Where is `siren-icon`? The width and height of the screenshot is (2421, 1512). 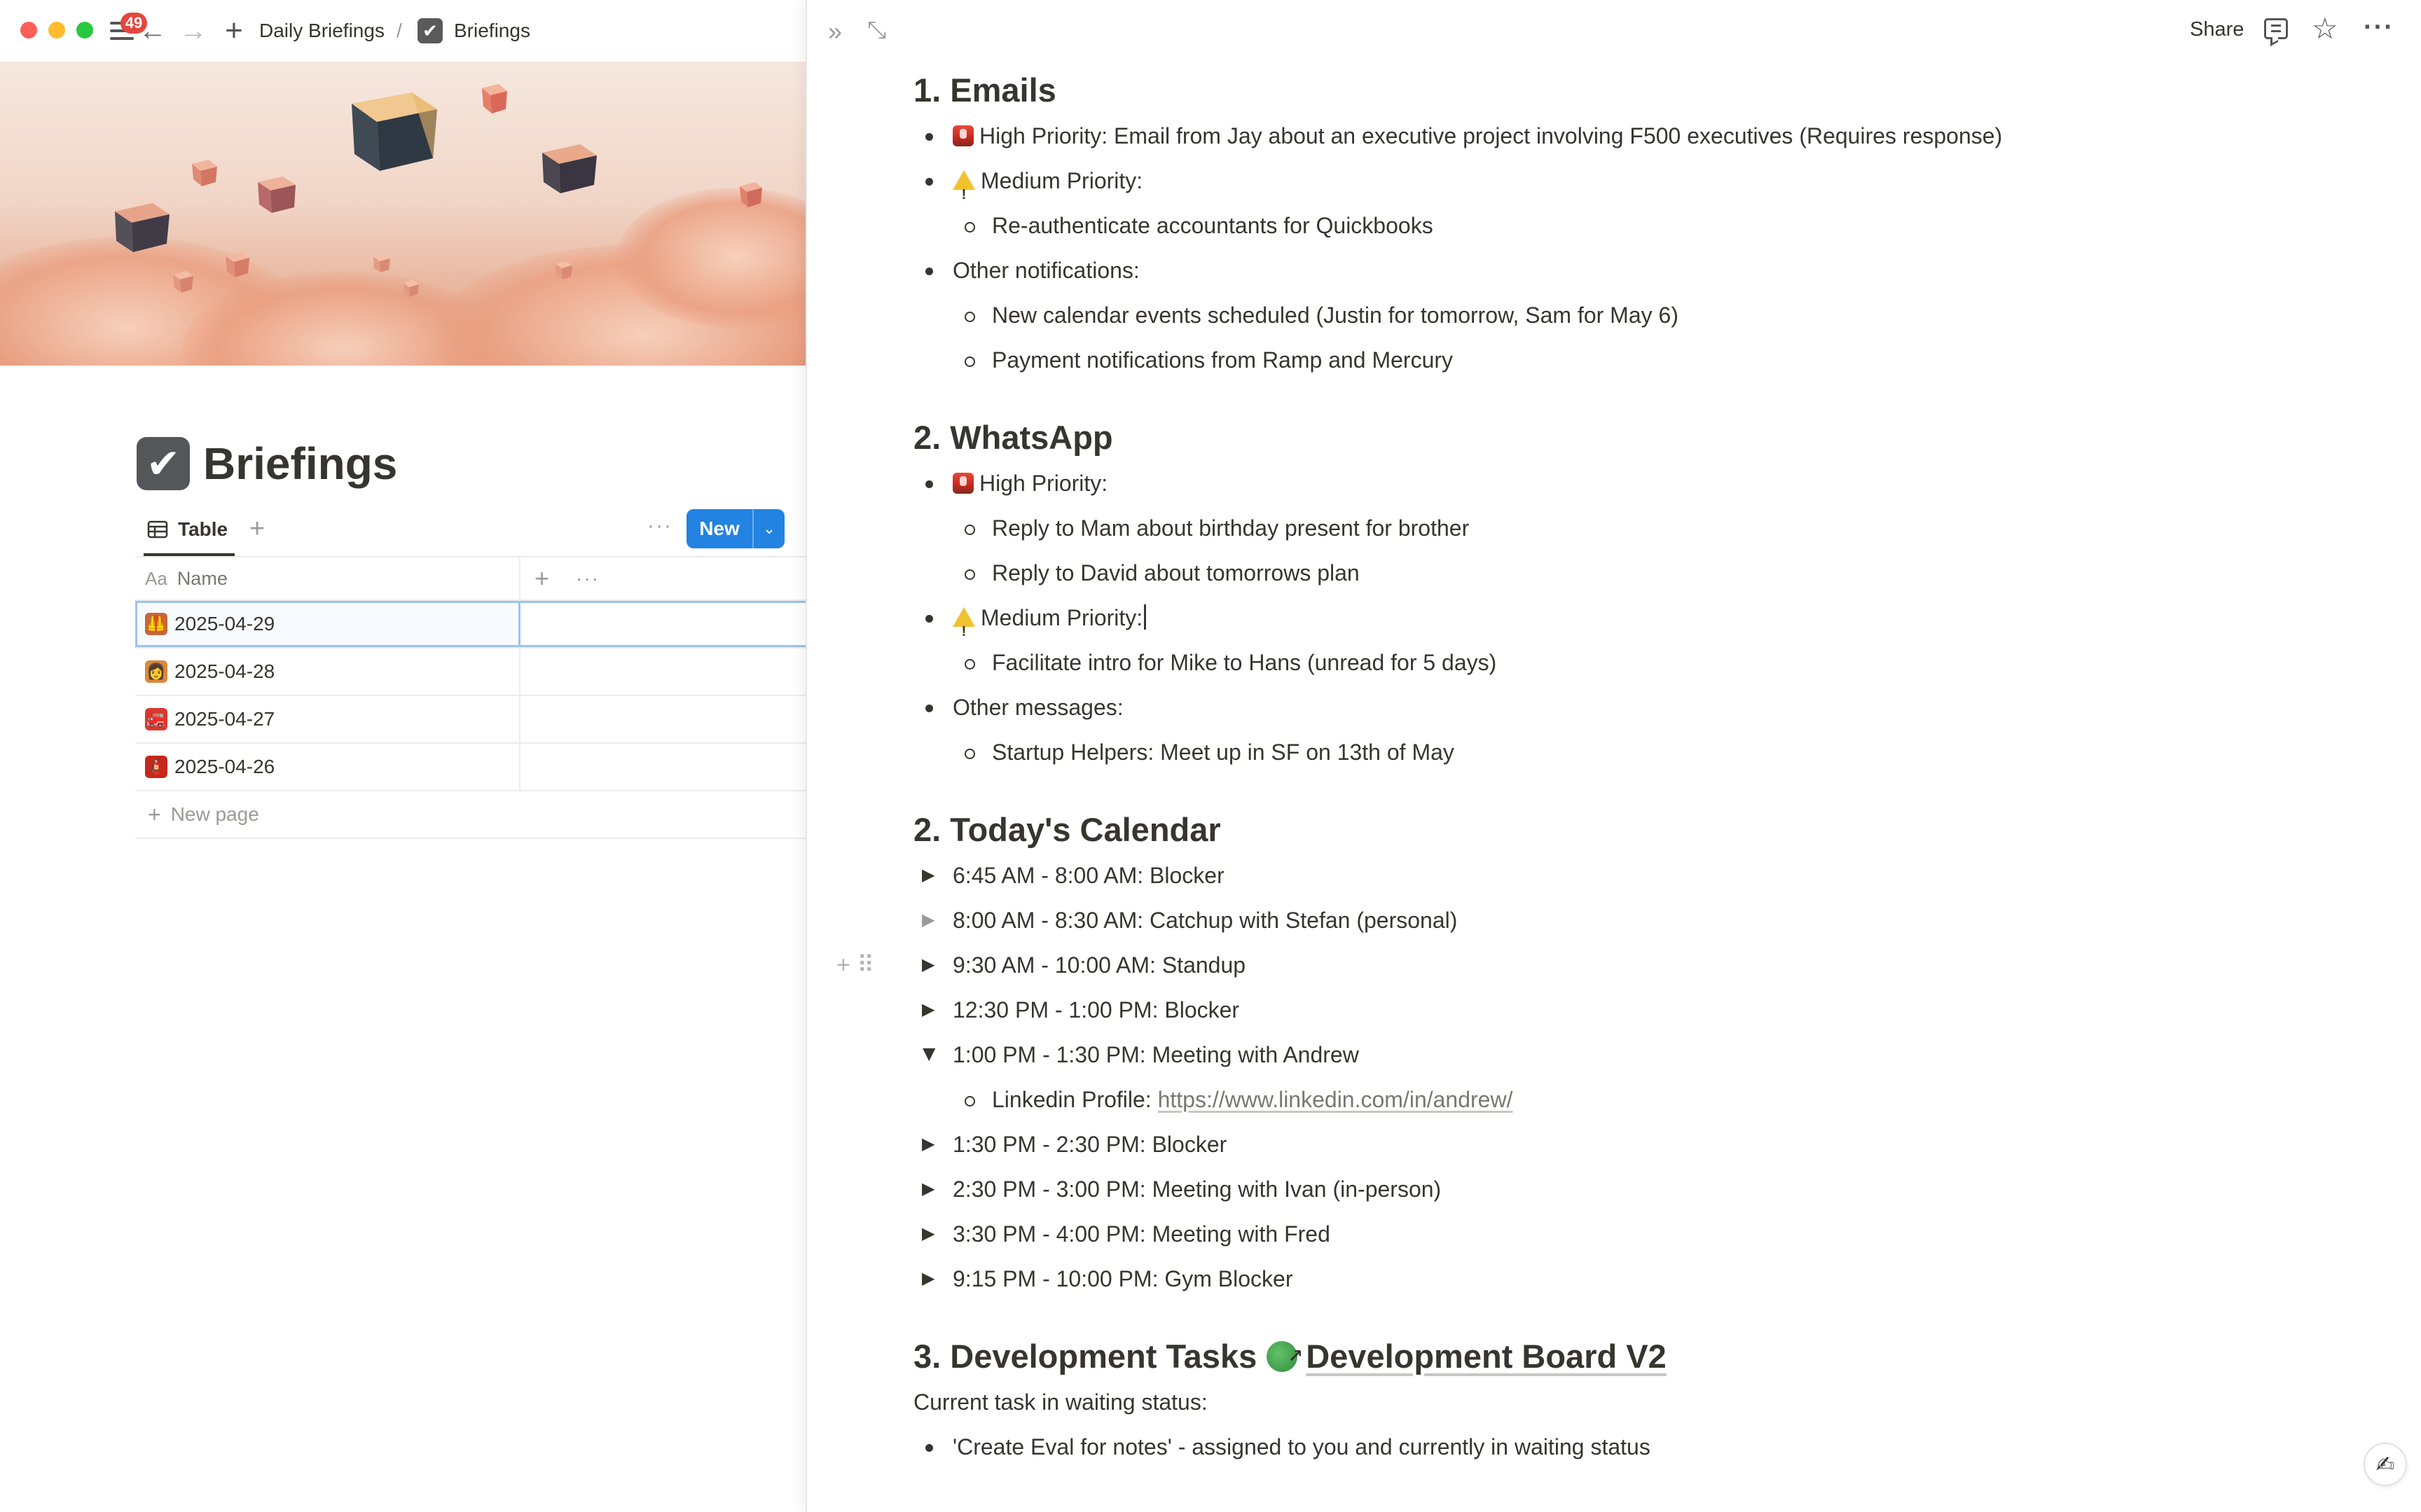 siren-icon is located at coordinates (963, 135).